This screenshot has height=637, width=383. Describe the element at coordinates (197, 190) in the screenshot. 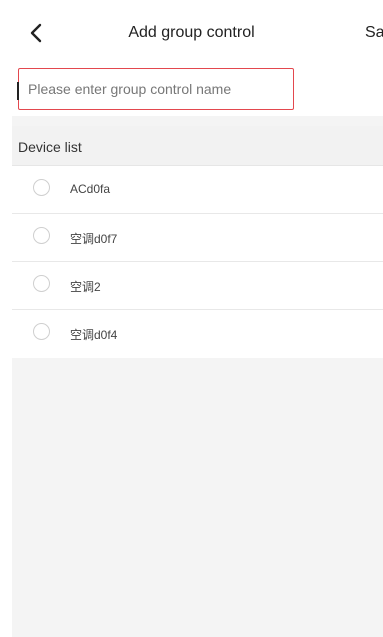

I see `device-item: ACd0fa` at that location.